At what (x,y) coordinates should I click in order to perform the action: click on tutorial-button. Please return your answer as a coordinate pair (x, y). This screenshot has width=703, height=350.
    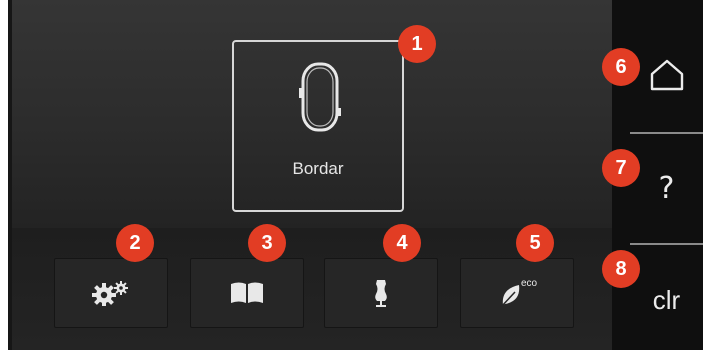
    Looking at the image, I should click on (247, 293).